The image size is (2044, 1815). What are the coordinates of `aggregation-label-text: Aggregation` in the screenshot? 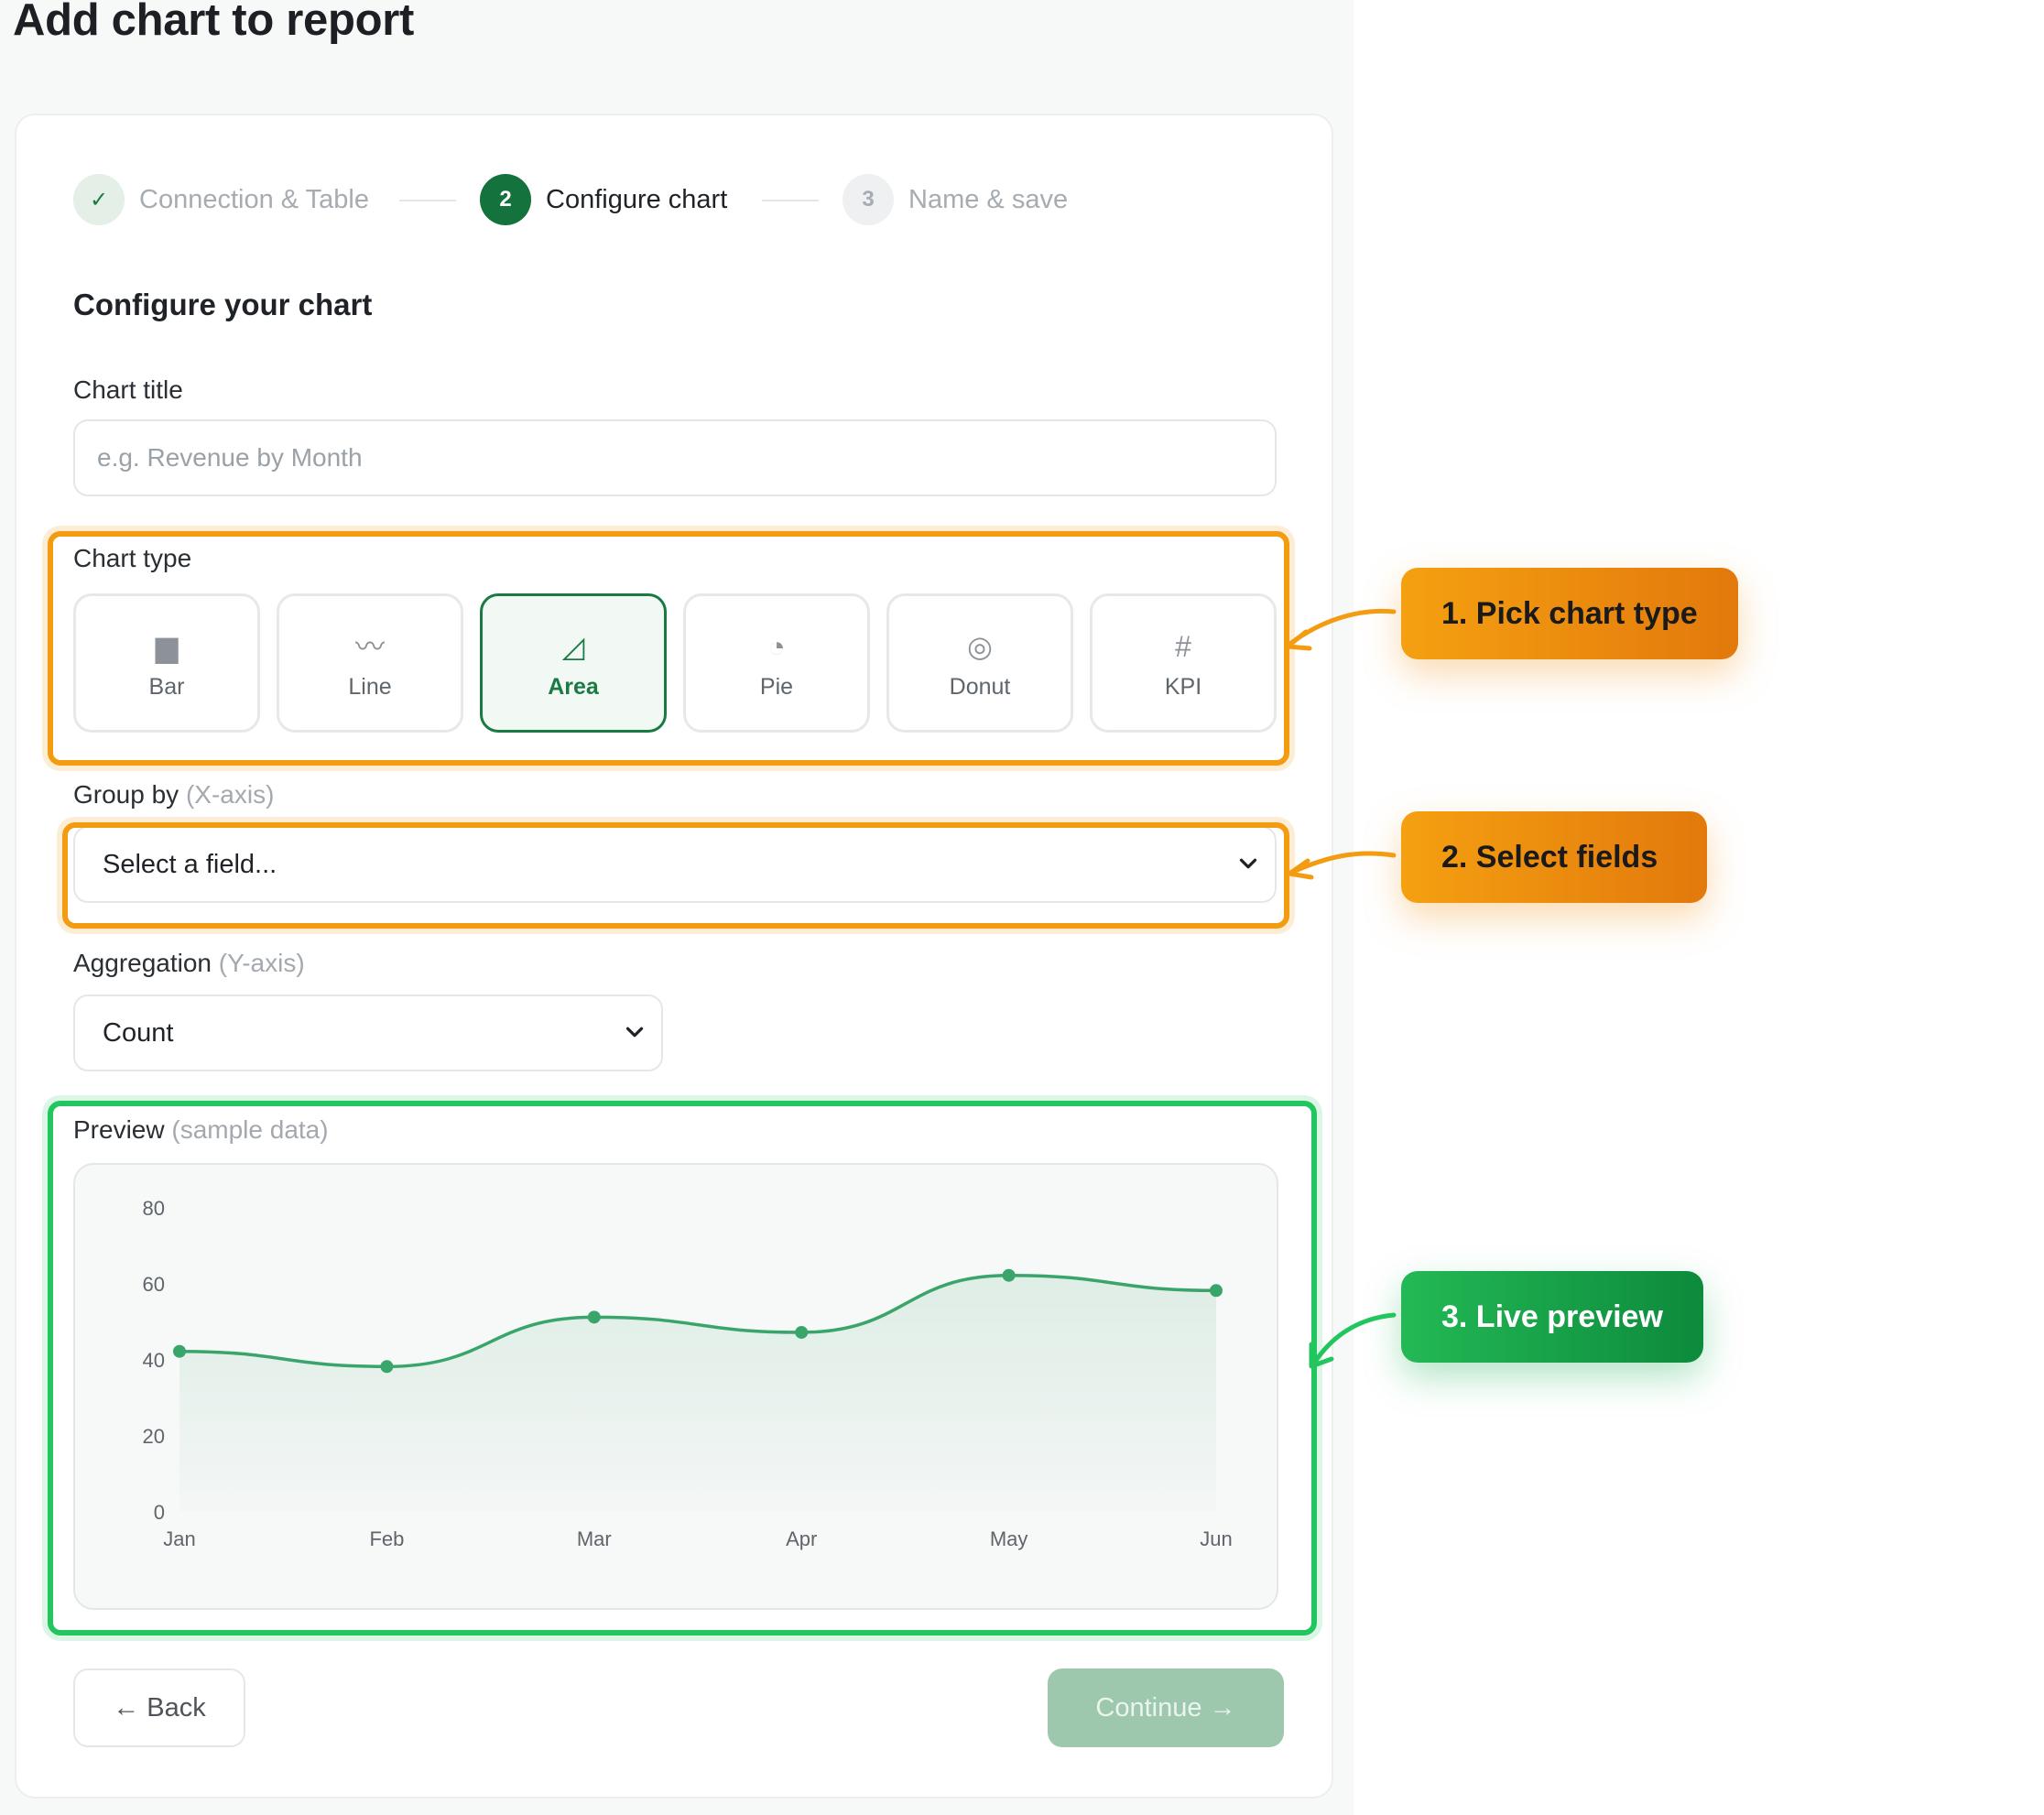 It's located at (143, 963).